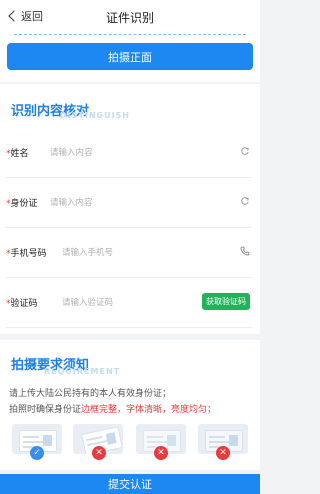  What do you see at coordinates (82, 371) in the screenshot?
I see `requirements-subtitle: REQUIREMENT` at bounding box center [82, 371].